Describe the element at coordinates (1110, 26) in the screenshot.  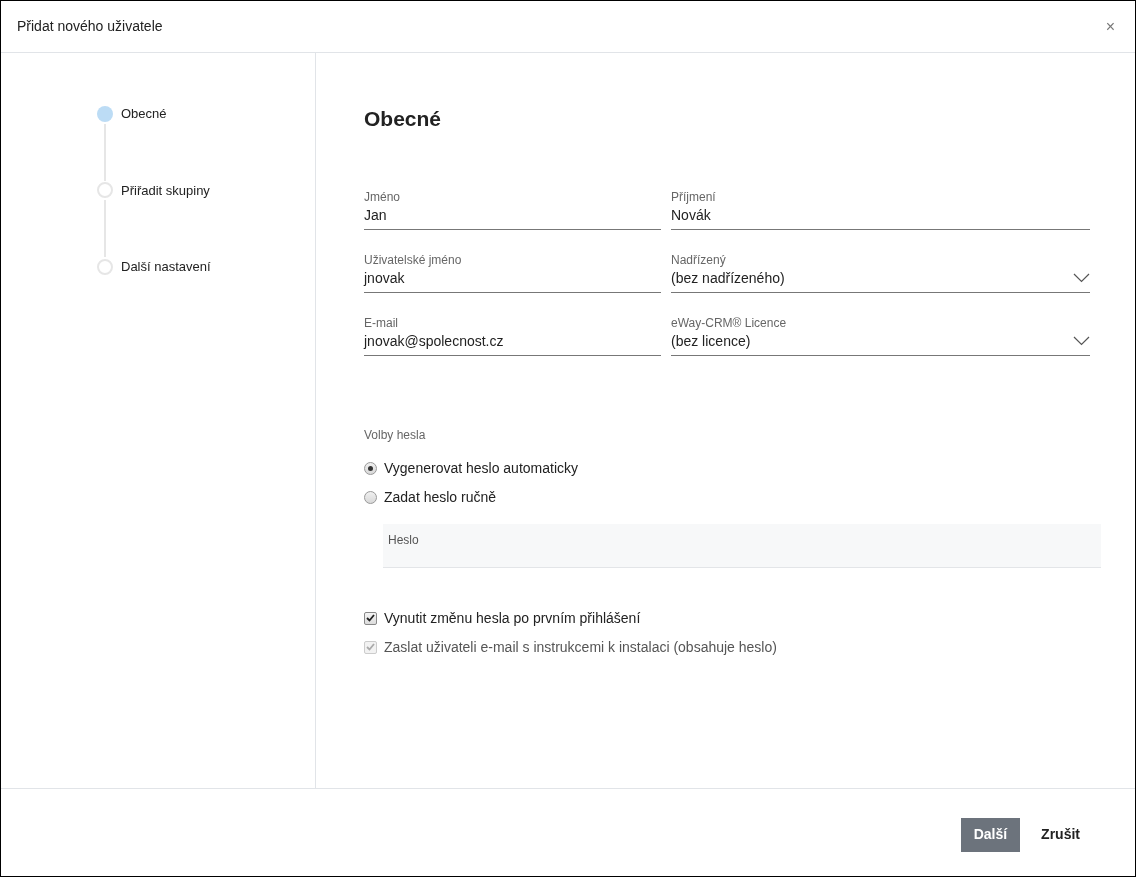
I see `close-button: ×` at that location.